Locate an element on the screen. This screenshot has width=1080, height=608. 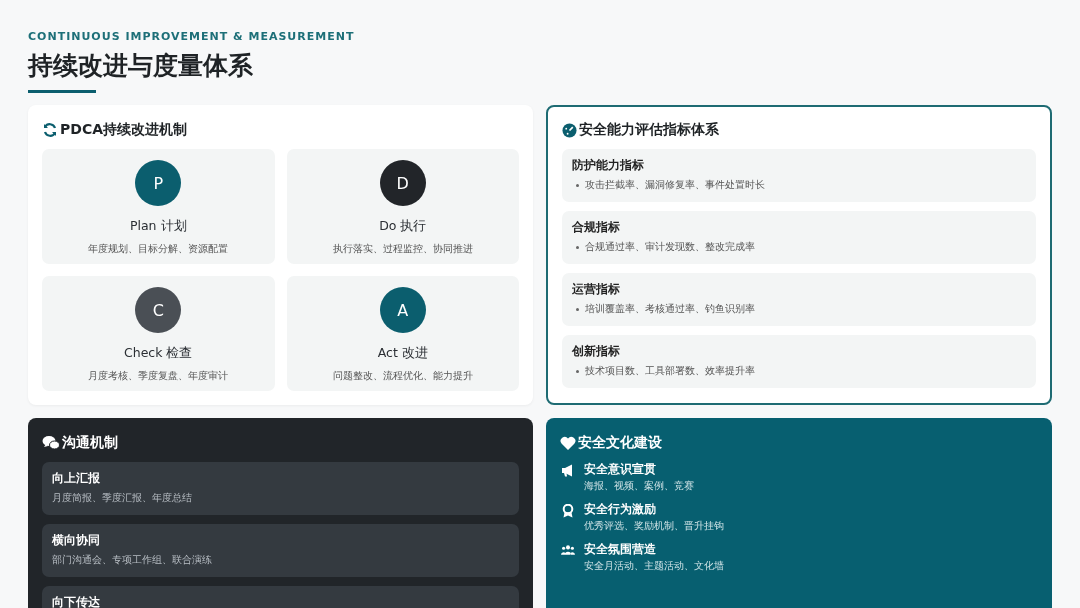
step-name: Check 检查 is located at coordinates (158, 353).